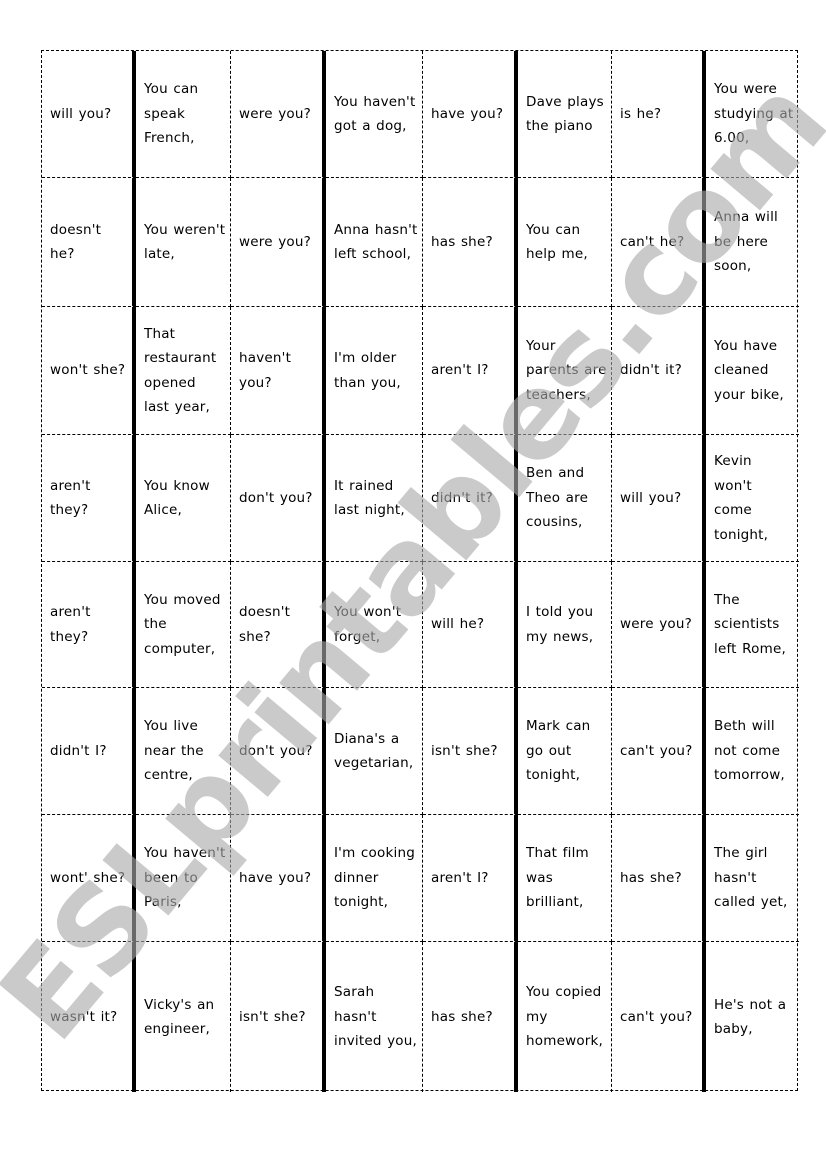  What do you see at coordinates (752, 625) in the screenshot?
I see `statement-cell: The scientists left Rome,` at bounding box center [752, 625].